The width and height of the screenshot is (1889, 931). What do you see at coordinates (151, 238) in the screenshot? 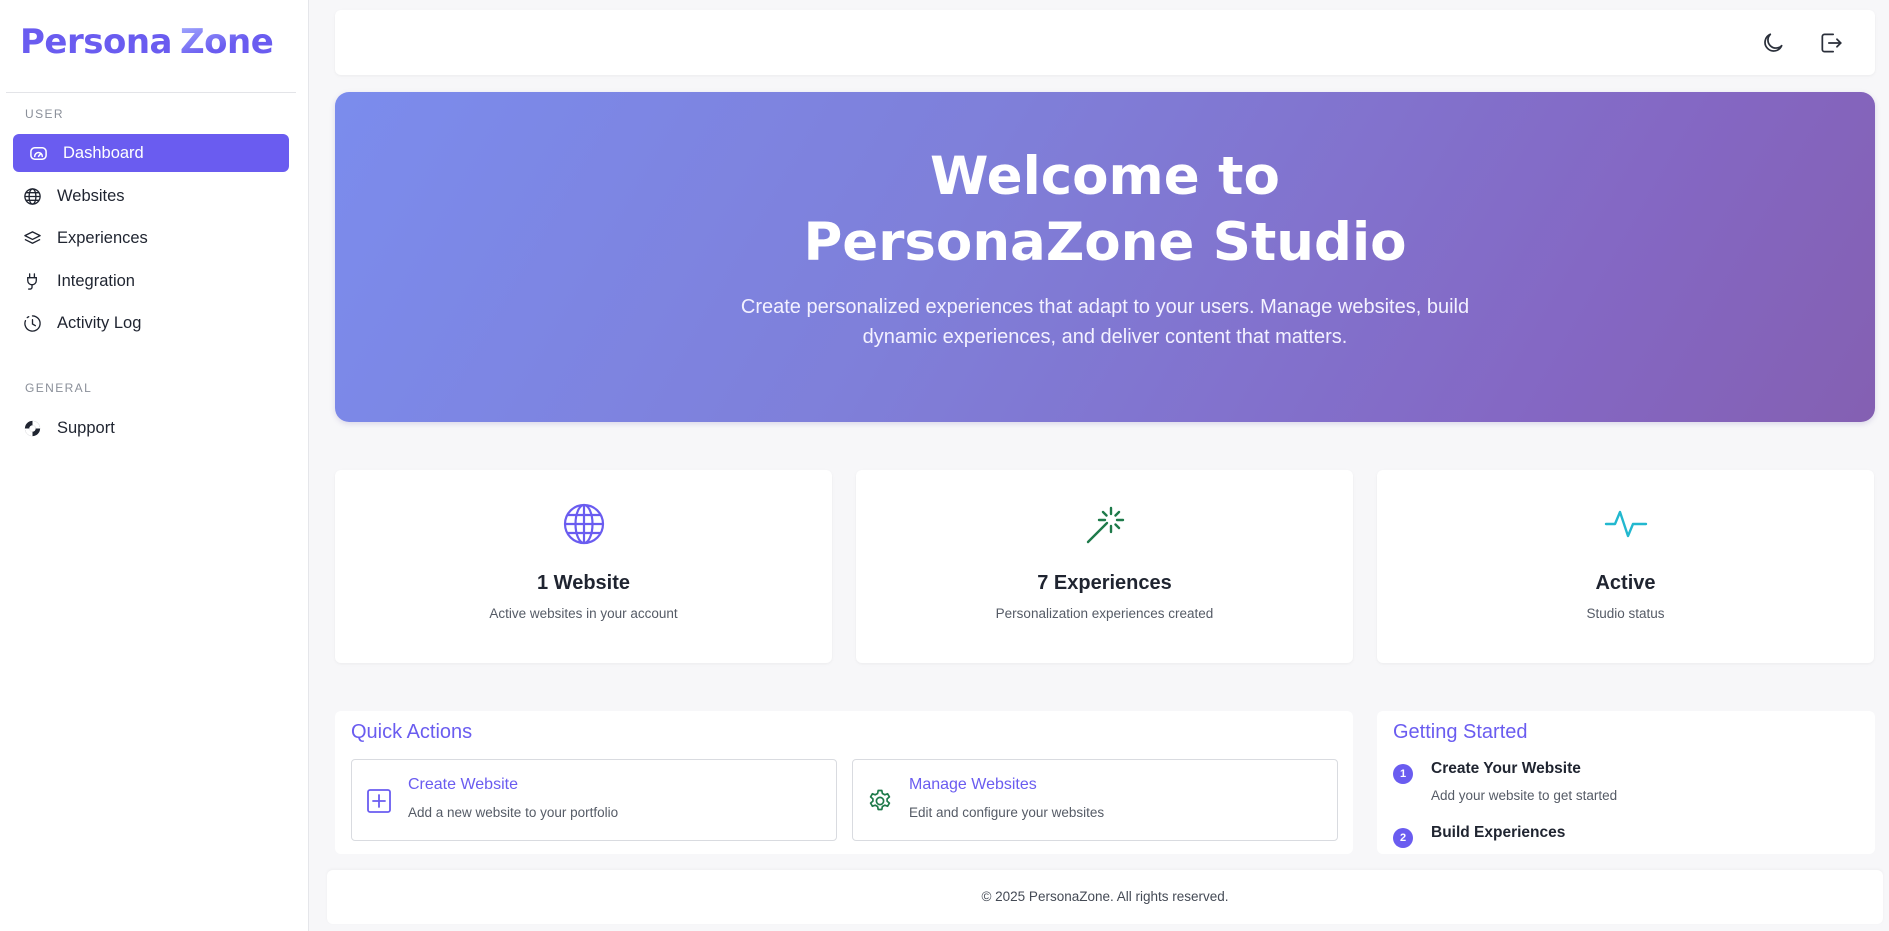
I see `sidebar-item-experiences: Experiences` at bounding box center [151, 238].